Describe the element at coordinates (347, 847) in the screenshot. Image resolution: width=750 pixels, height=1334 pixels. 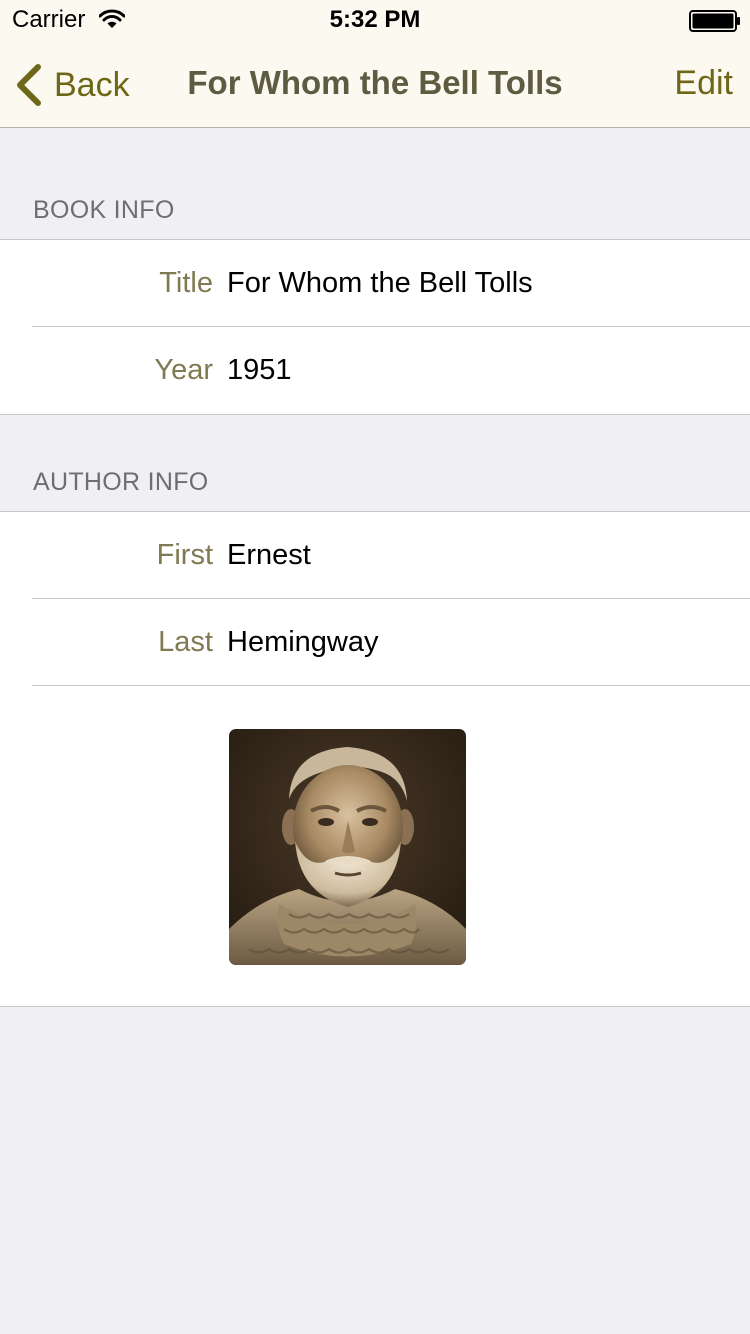
I see `author-portrait` at that location.